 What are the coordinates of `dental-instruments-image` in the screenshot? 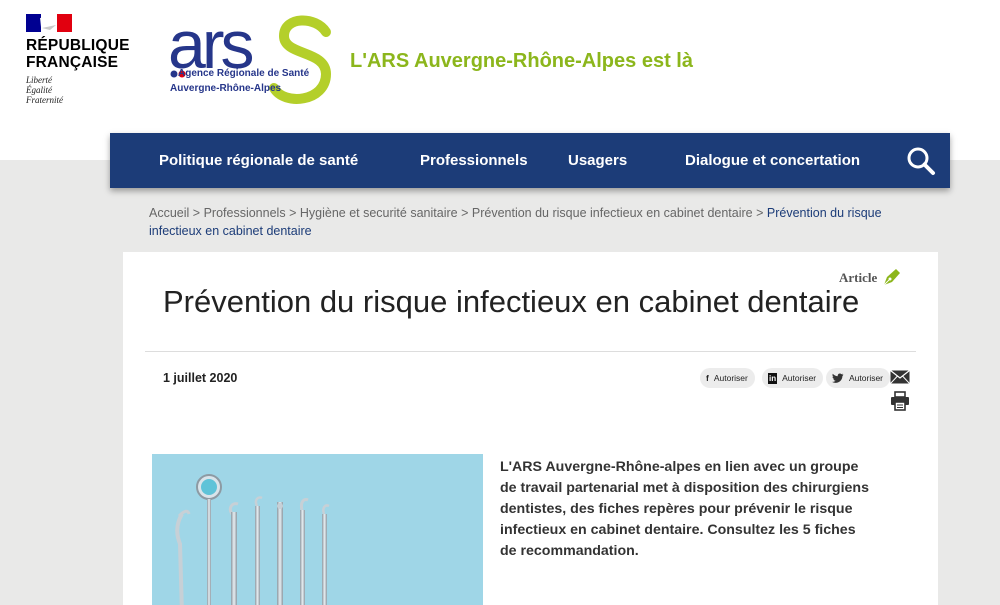 It's located at (317, 529).